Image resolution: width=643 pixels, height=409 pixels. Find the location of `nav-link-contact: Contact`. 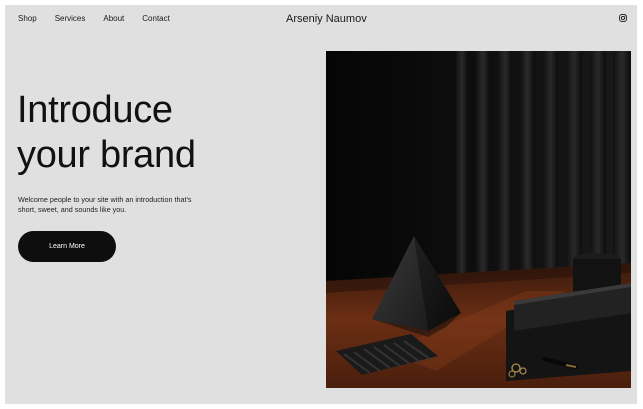

nav-link-contact: Contact is located at coordinates (156, 19).